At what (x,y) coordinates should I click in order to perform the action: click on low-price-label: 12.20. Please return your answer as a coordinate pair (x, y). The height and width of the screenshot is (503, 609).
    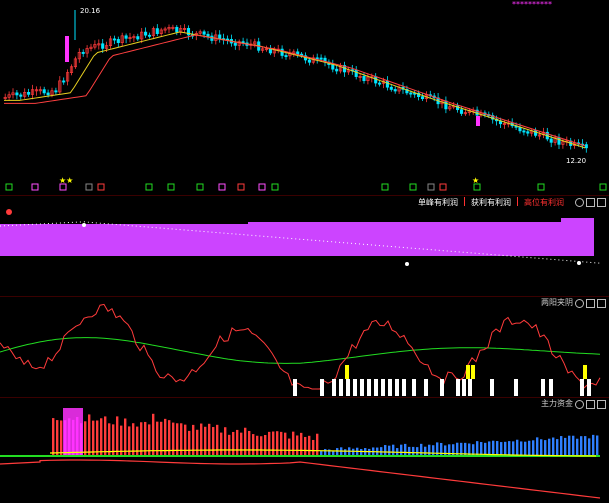
    Looking at the image, I should click on (576, 161).